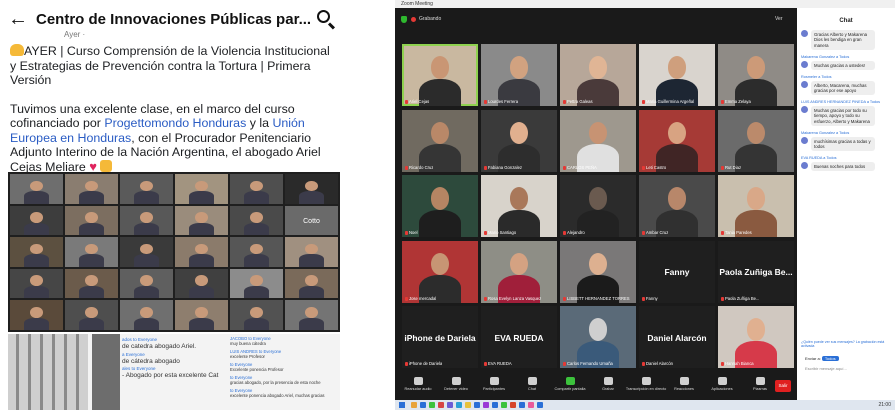 This screenshot has height=410, width=895. I want to click on progettomondo-link: Progettomondo Honduras, so click(175, 123).